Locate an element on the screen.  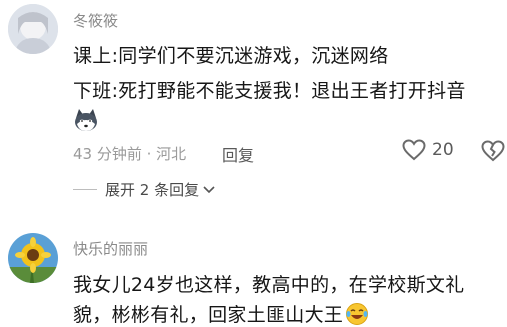
expand-replies-button: 展开 2 条回复 is located at coordinates (144, 189).